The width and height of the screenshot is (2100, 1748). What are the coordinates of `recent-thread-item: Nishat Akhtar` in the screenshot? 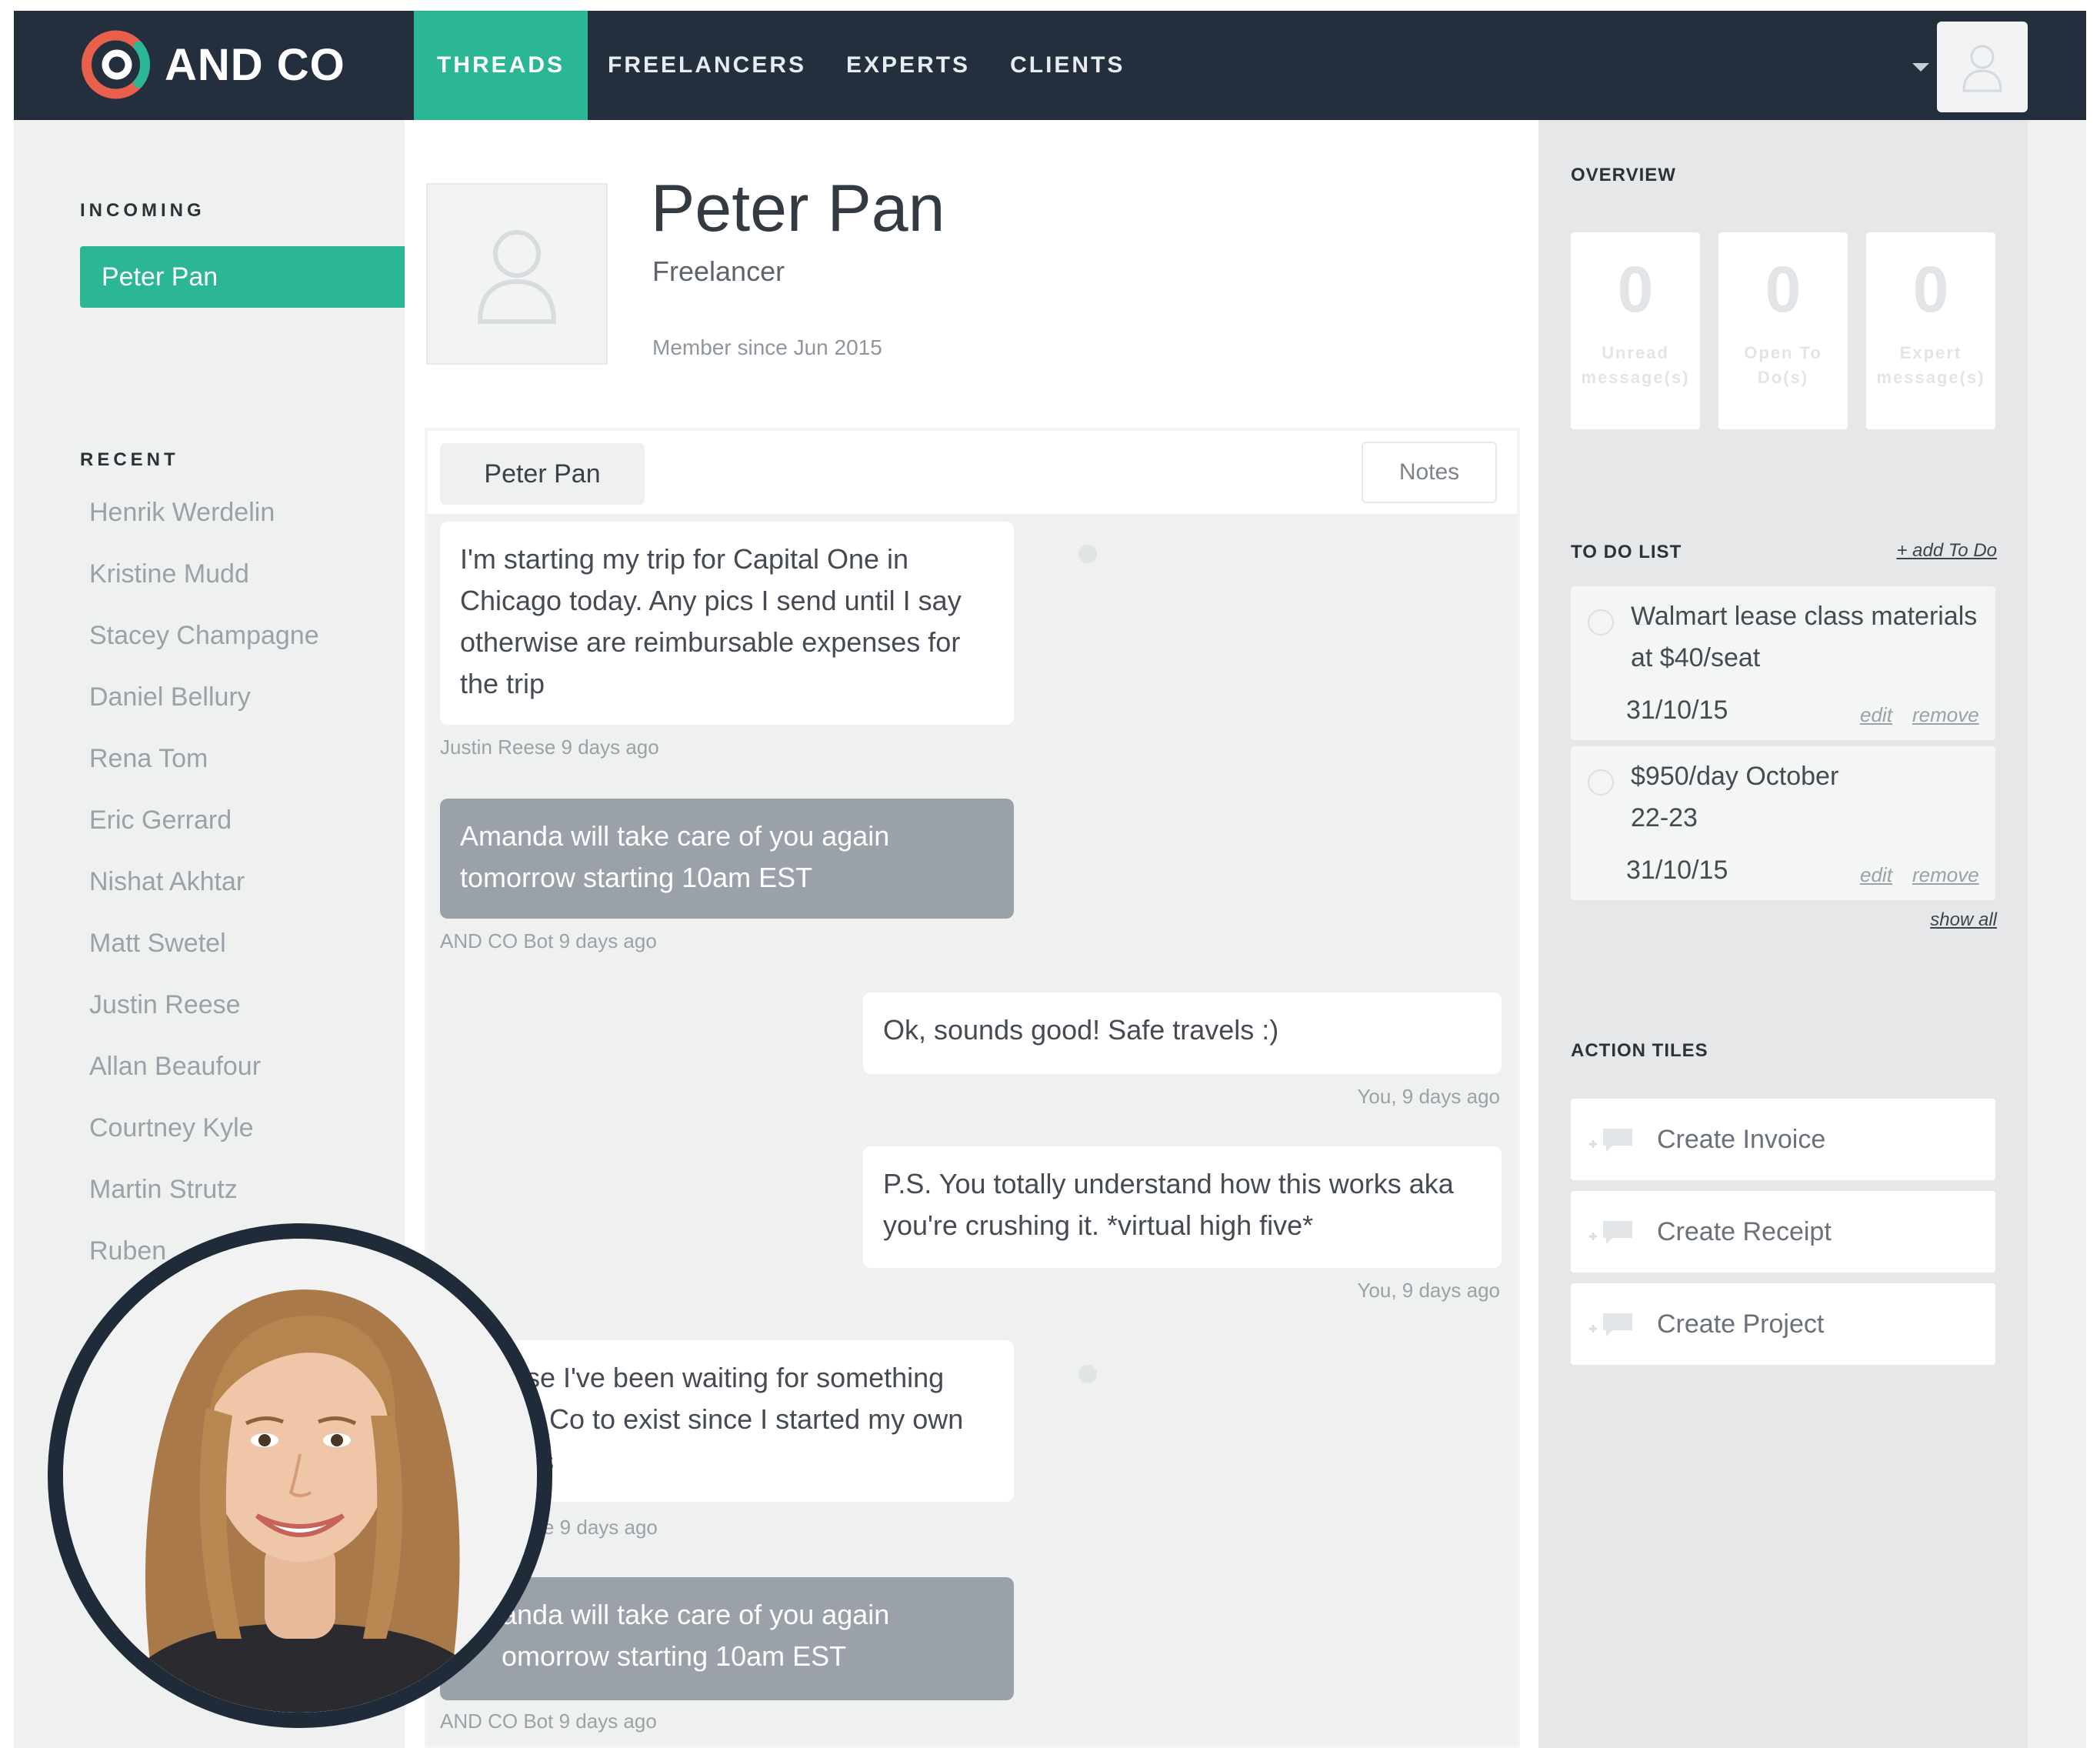 It's located at (204, 882).